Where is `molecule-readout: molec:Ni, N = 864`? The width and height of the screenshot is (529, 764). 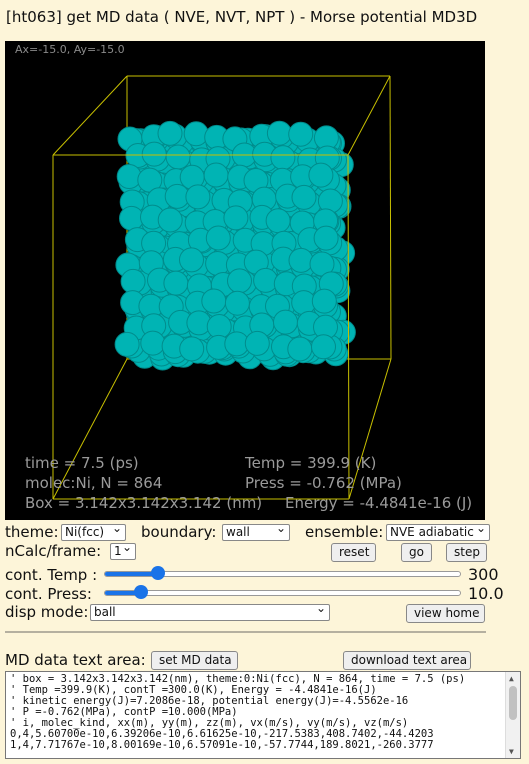
molecule-readout: molec:Ni, N = 864 is located at coordinates (94, 483).